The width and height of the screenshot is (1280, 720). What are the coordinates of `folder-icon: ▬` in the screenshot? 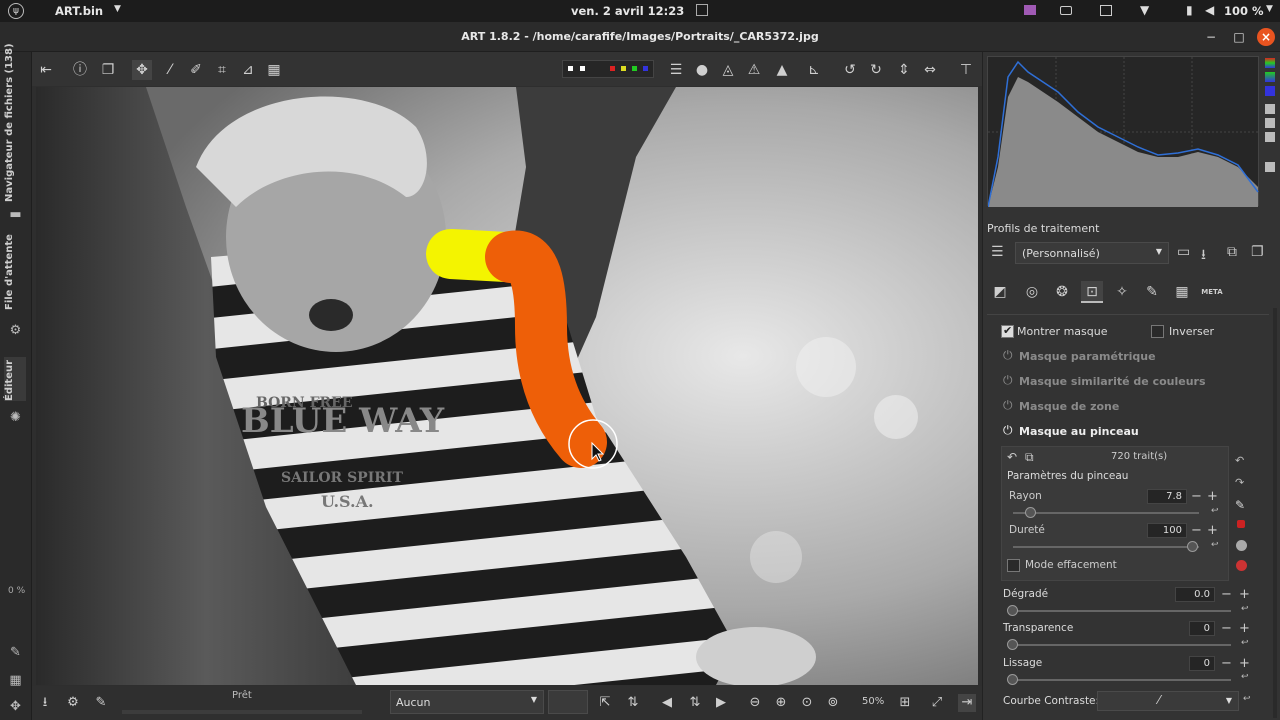 It's located at (15, 214).